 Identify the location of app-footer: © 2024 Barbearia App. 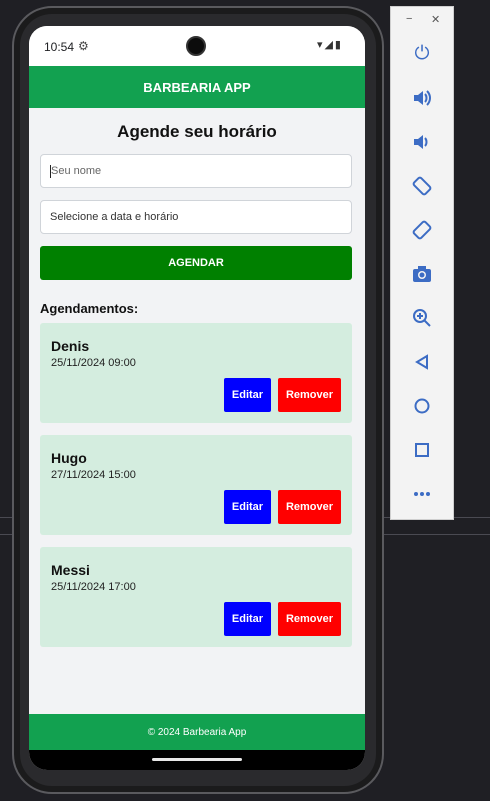
(197, 732).